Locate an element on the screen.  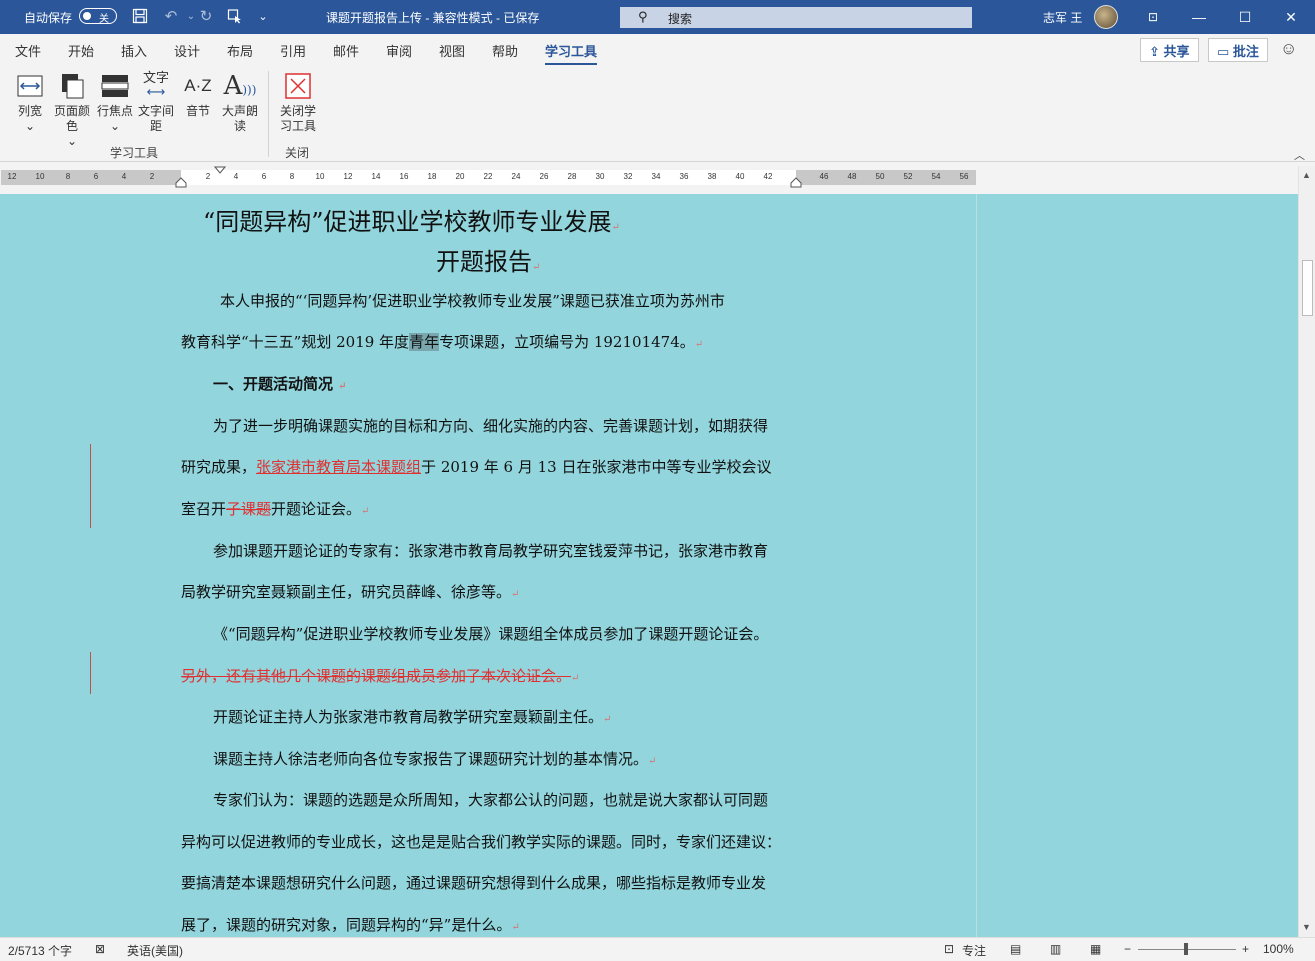
paragraph-line: 为了进一步明确课题实施的目标和方向、细化实施的内容、完善课题计划，如期获得 is located at coordinates (491, 426).